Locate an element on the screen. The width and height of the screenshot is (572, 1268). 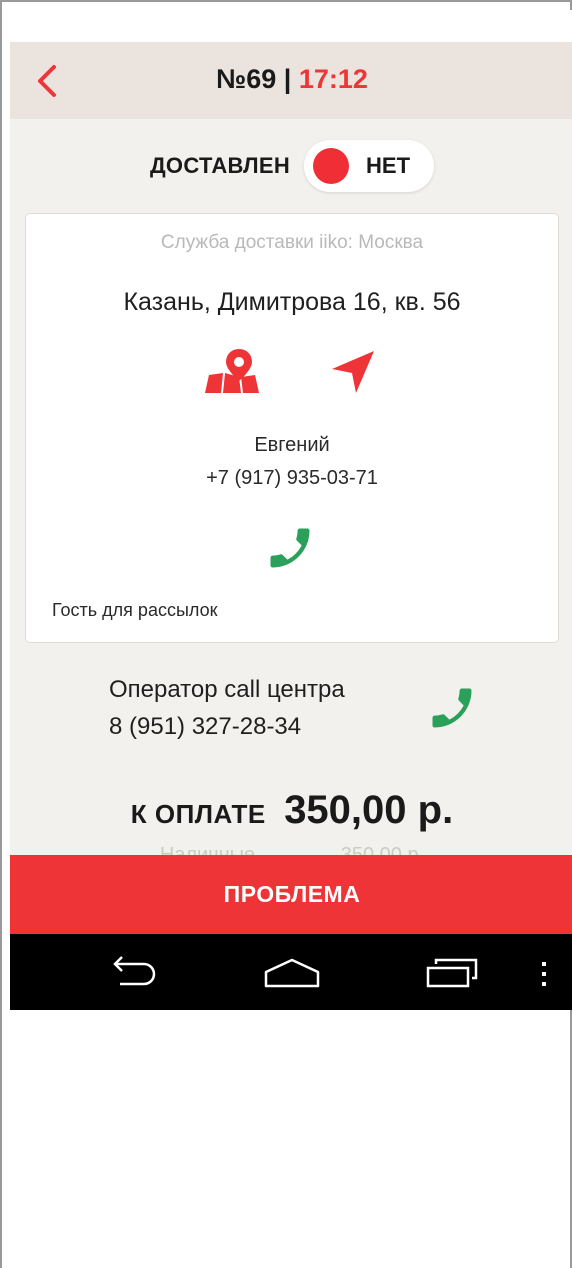
toggle-value: НЕТ is located at coordinates (388, 165).